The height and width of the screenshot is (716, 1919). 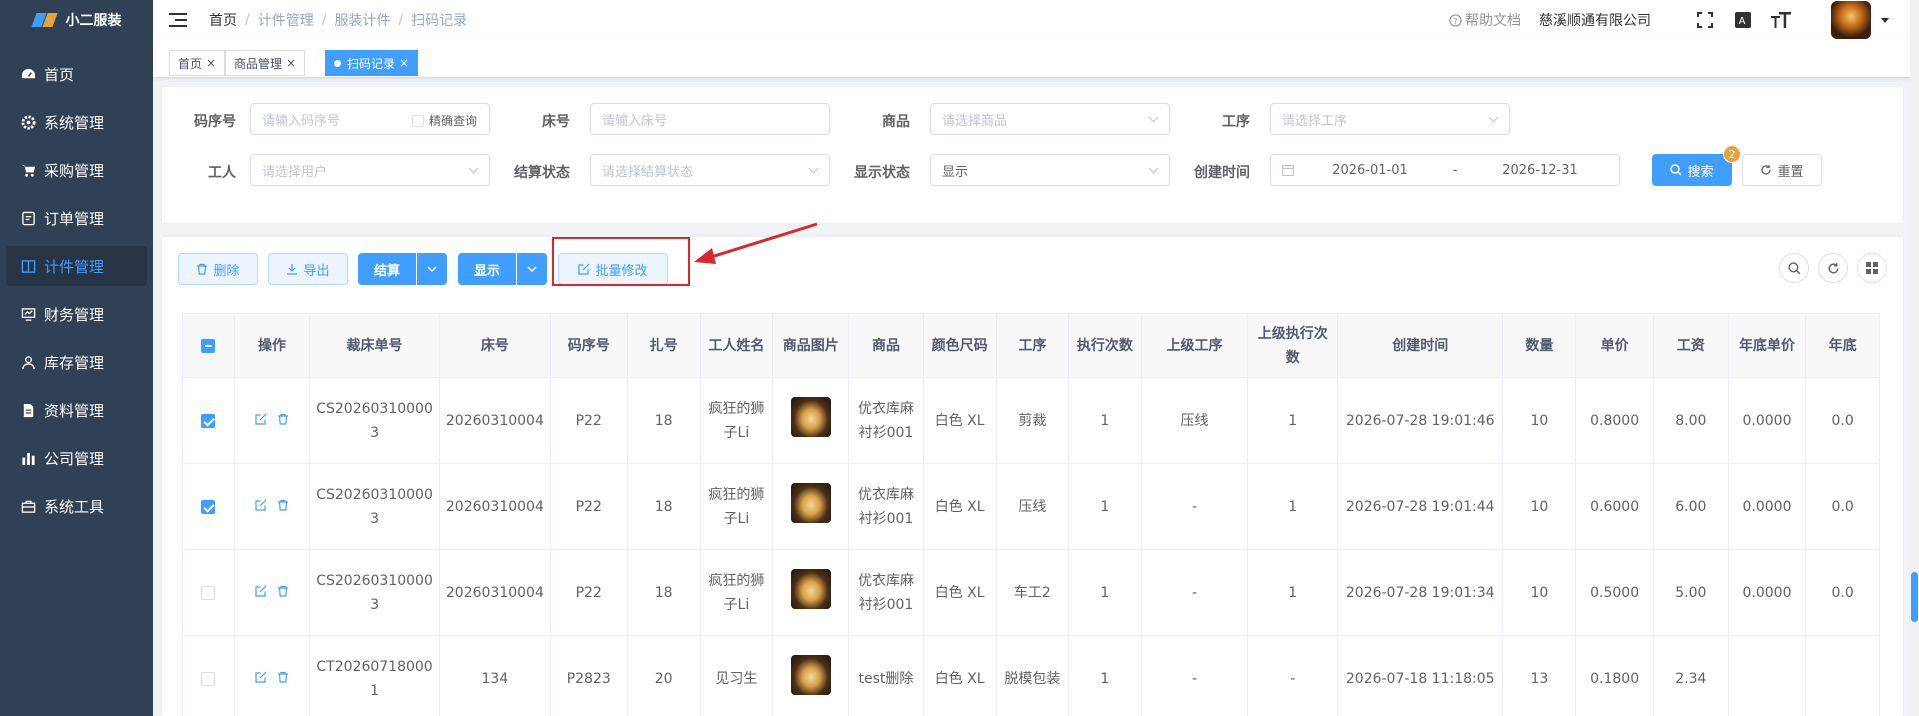 What do you see at coordinates (1445, 170) in the screenshot?
I see `date-range-picker: 2026-01-01 - 2026-12-31` at bounding box center [1445, 170].